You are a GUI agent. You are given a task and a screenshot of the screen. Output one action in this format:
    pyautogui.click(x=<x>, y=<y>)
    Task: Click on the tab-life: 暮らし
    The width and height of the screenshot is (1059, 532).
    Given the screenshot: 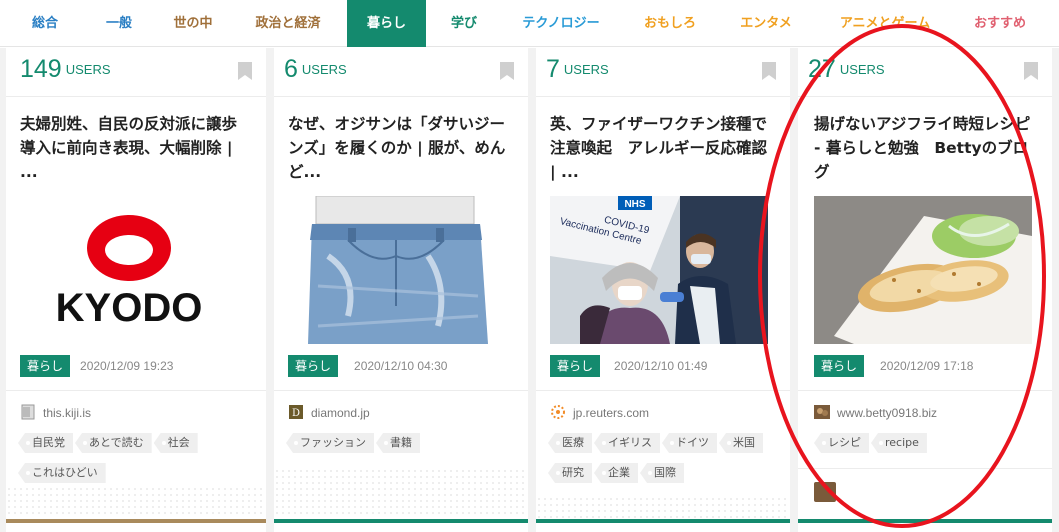 What is the action you would take?
    pyautogui.click(x=386, y=23)
    